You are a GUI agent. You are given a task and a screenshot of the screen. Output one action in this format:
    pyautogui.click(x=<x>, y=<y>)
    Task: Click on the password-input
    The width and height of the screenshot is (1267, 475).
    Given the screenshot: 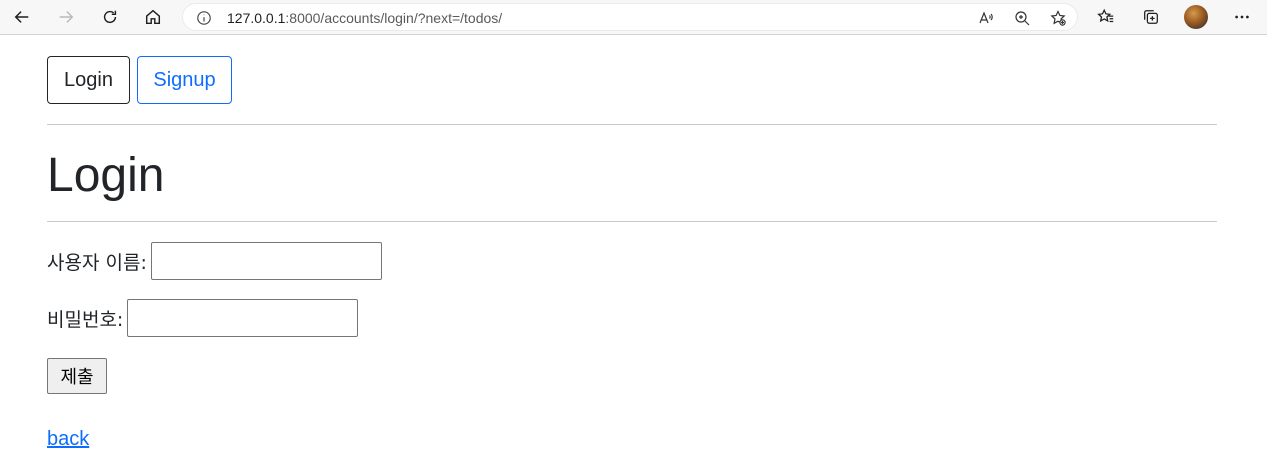 What is the action you would take?
    pyautogui.click(x=243, y=318)
    